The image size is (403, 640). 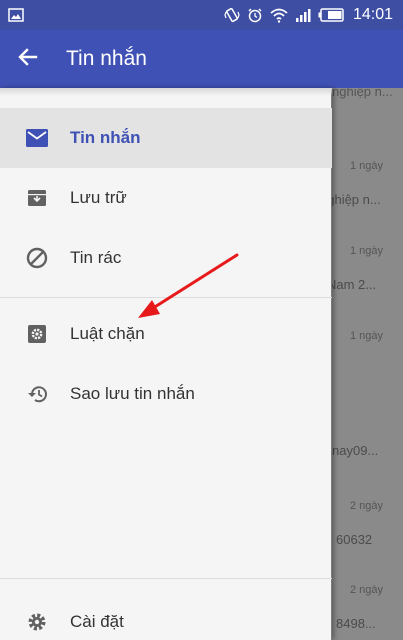 I want to click on drawer-item-block-rules: Luật chặn, so click(x=166, y=334).